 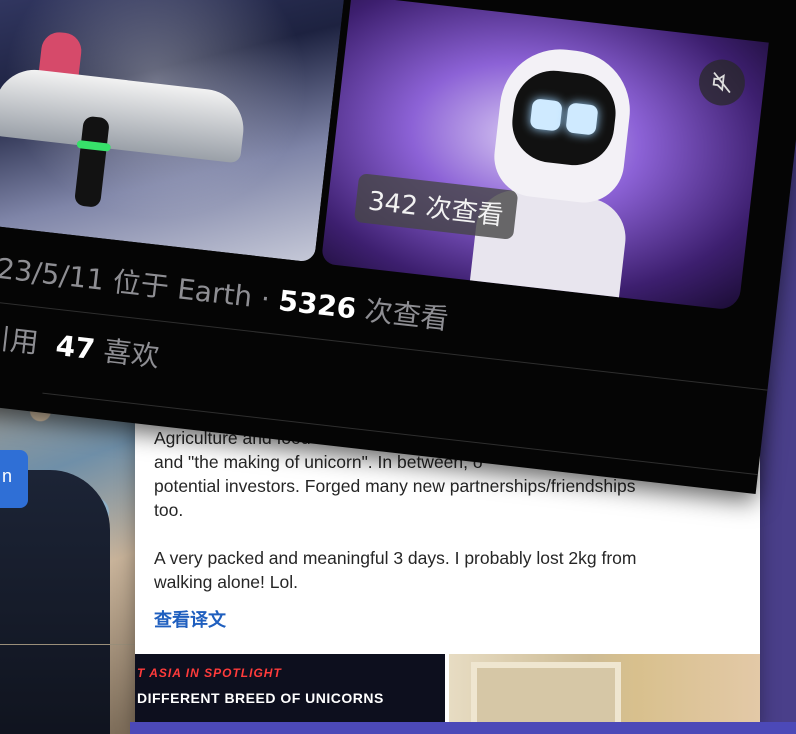 I want to click on tweet-date: 2023/5/11, so click(x=53, y=272).